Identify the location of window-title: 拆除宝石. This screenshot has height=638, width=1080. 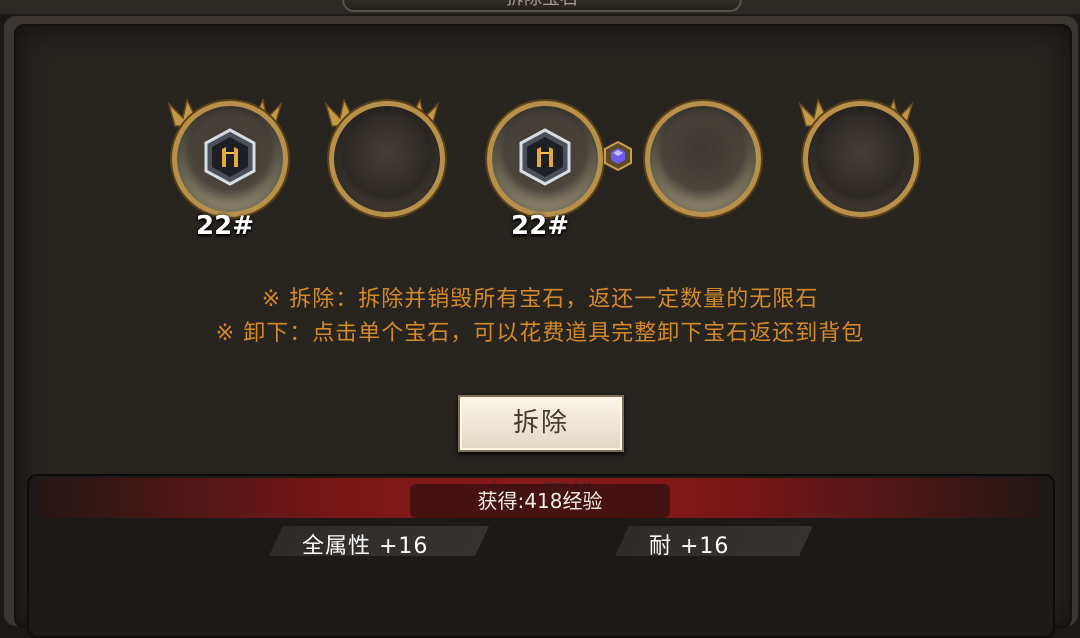
(542, 6).